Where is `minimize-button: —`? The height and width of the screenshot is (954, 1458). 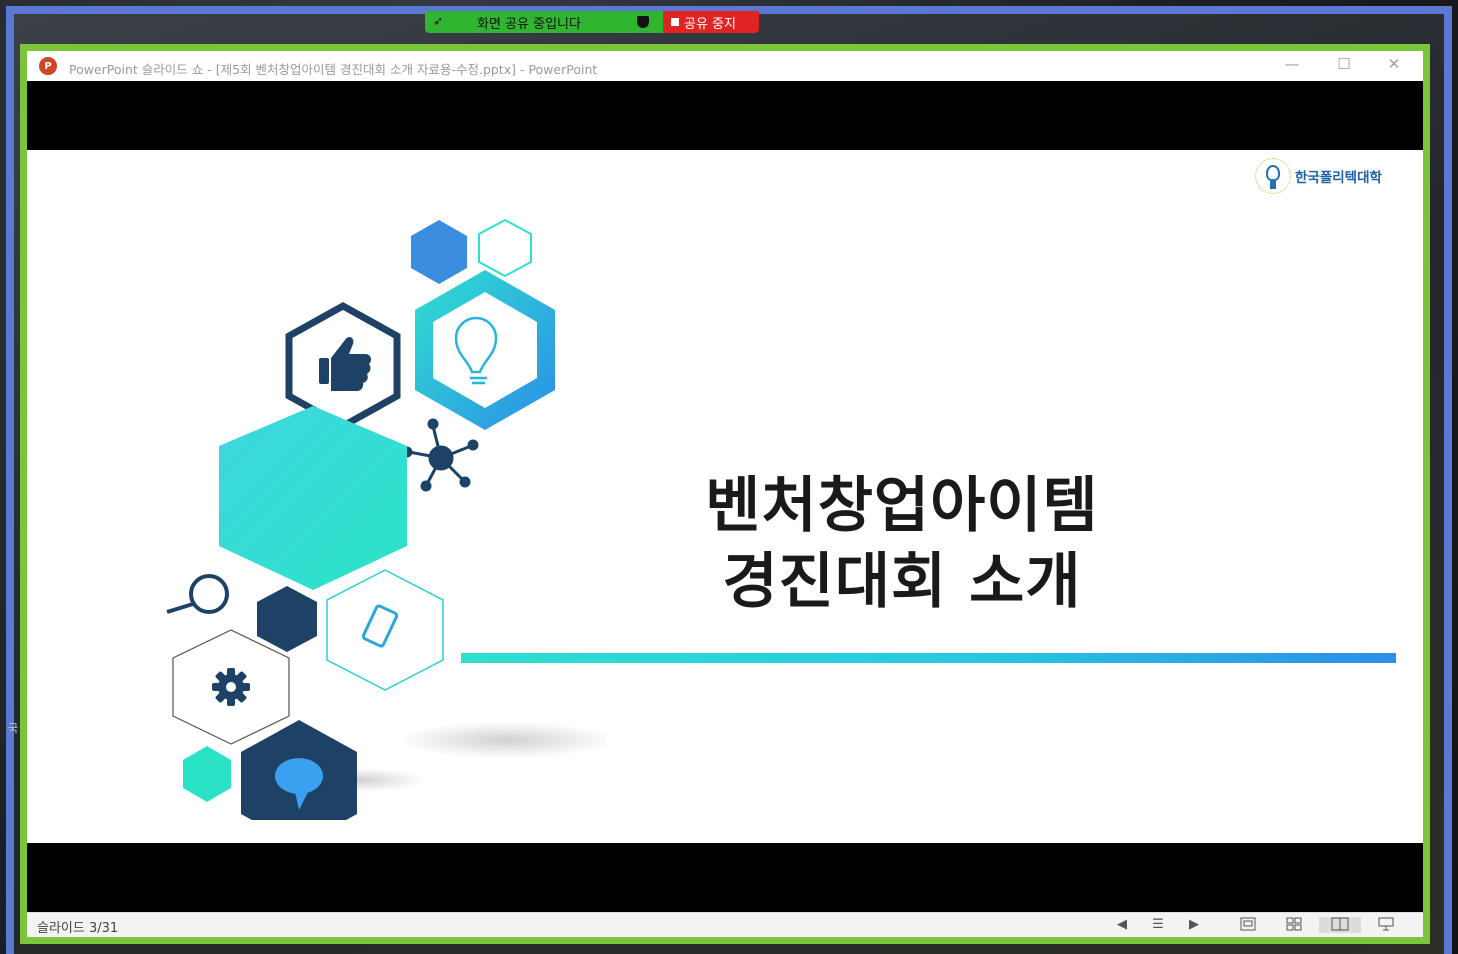
minimize-button: — is located at coordinates (1292, 66).